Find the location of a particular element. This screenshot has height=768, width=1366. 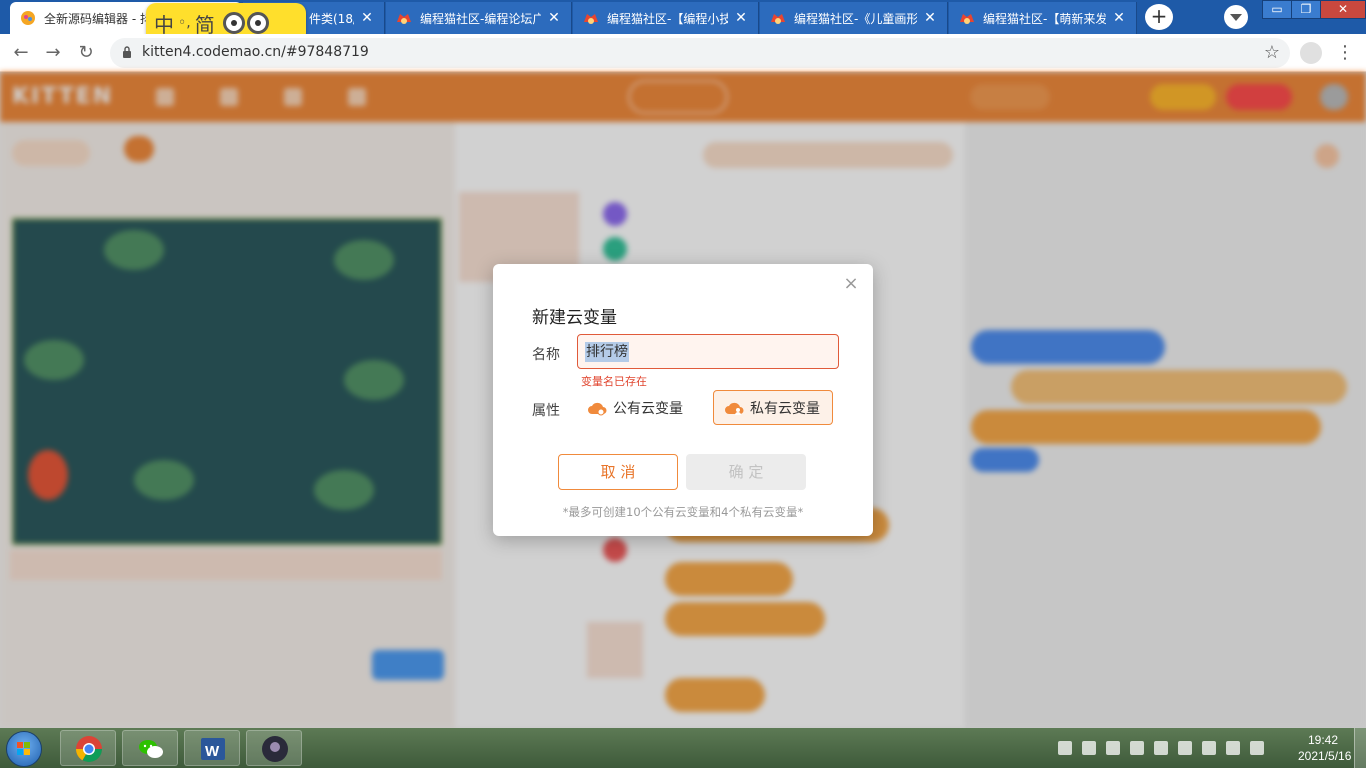

tab-title: 编程猫社区-【萌新来发 is located at coordinates (1044, 18).